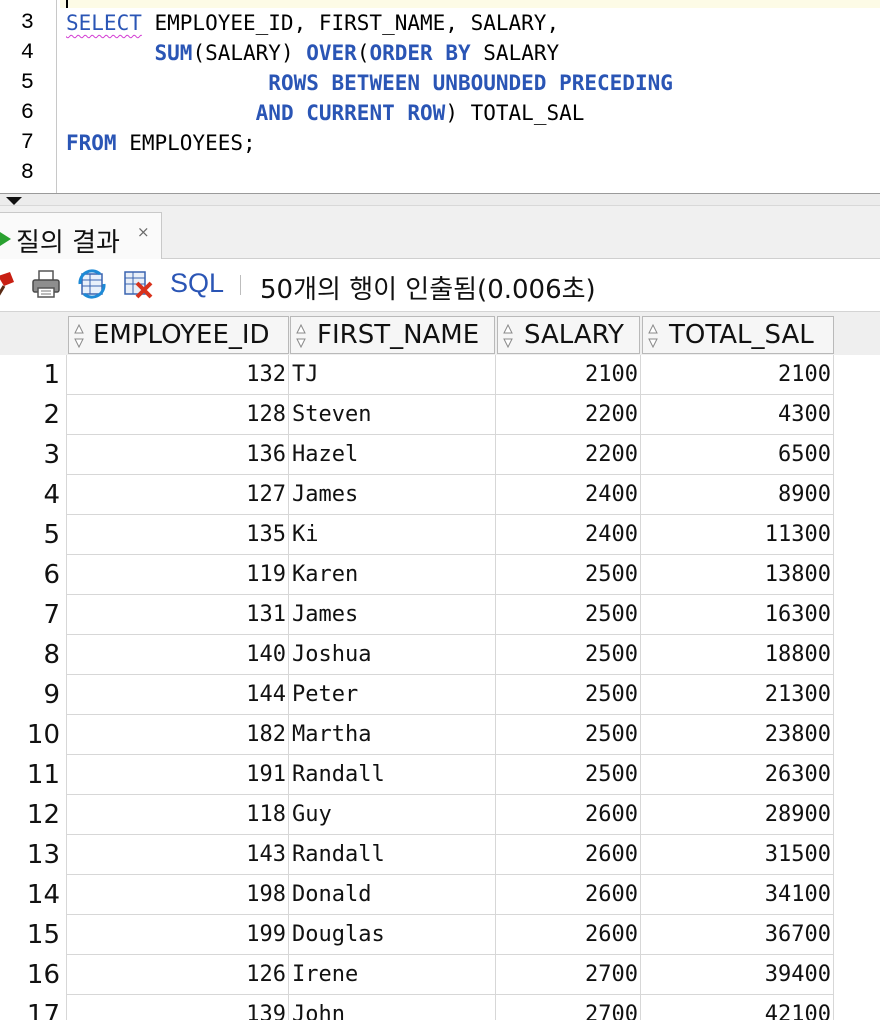  Describe the element at coordinates (392, 575) in the screenshot. I see `cell-first-name: Karen` at that location.